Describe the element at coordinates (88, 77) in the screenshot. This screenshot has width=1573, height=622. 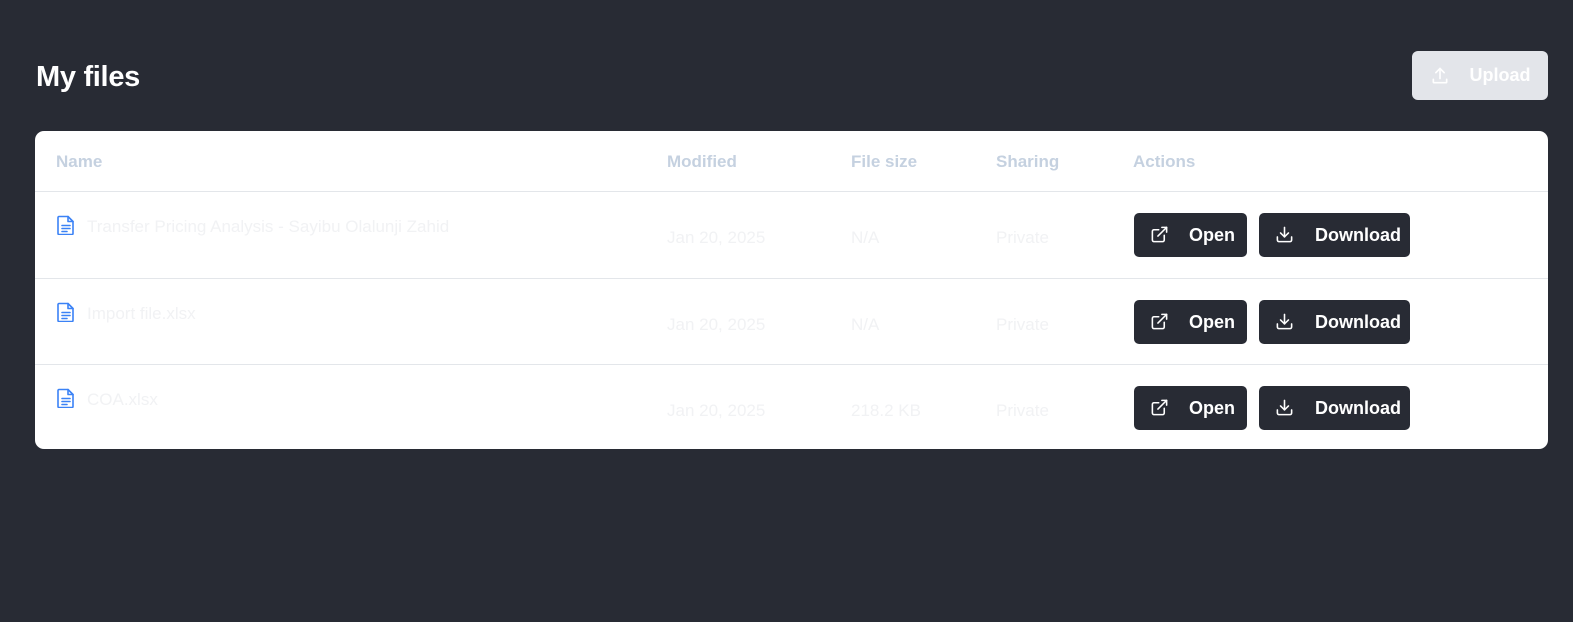
I see `page-title: My files` at that location.